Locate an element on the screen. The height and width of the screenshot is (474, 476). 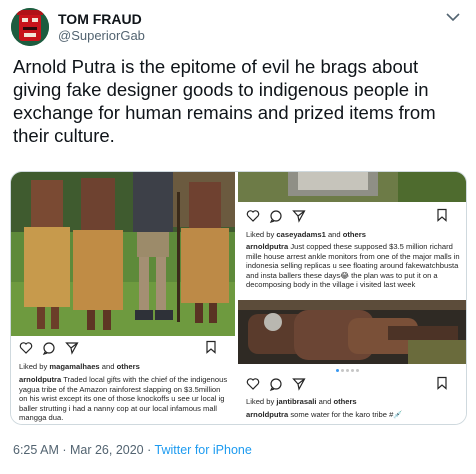
post-photo-hands is located at coordinates (352, 332).